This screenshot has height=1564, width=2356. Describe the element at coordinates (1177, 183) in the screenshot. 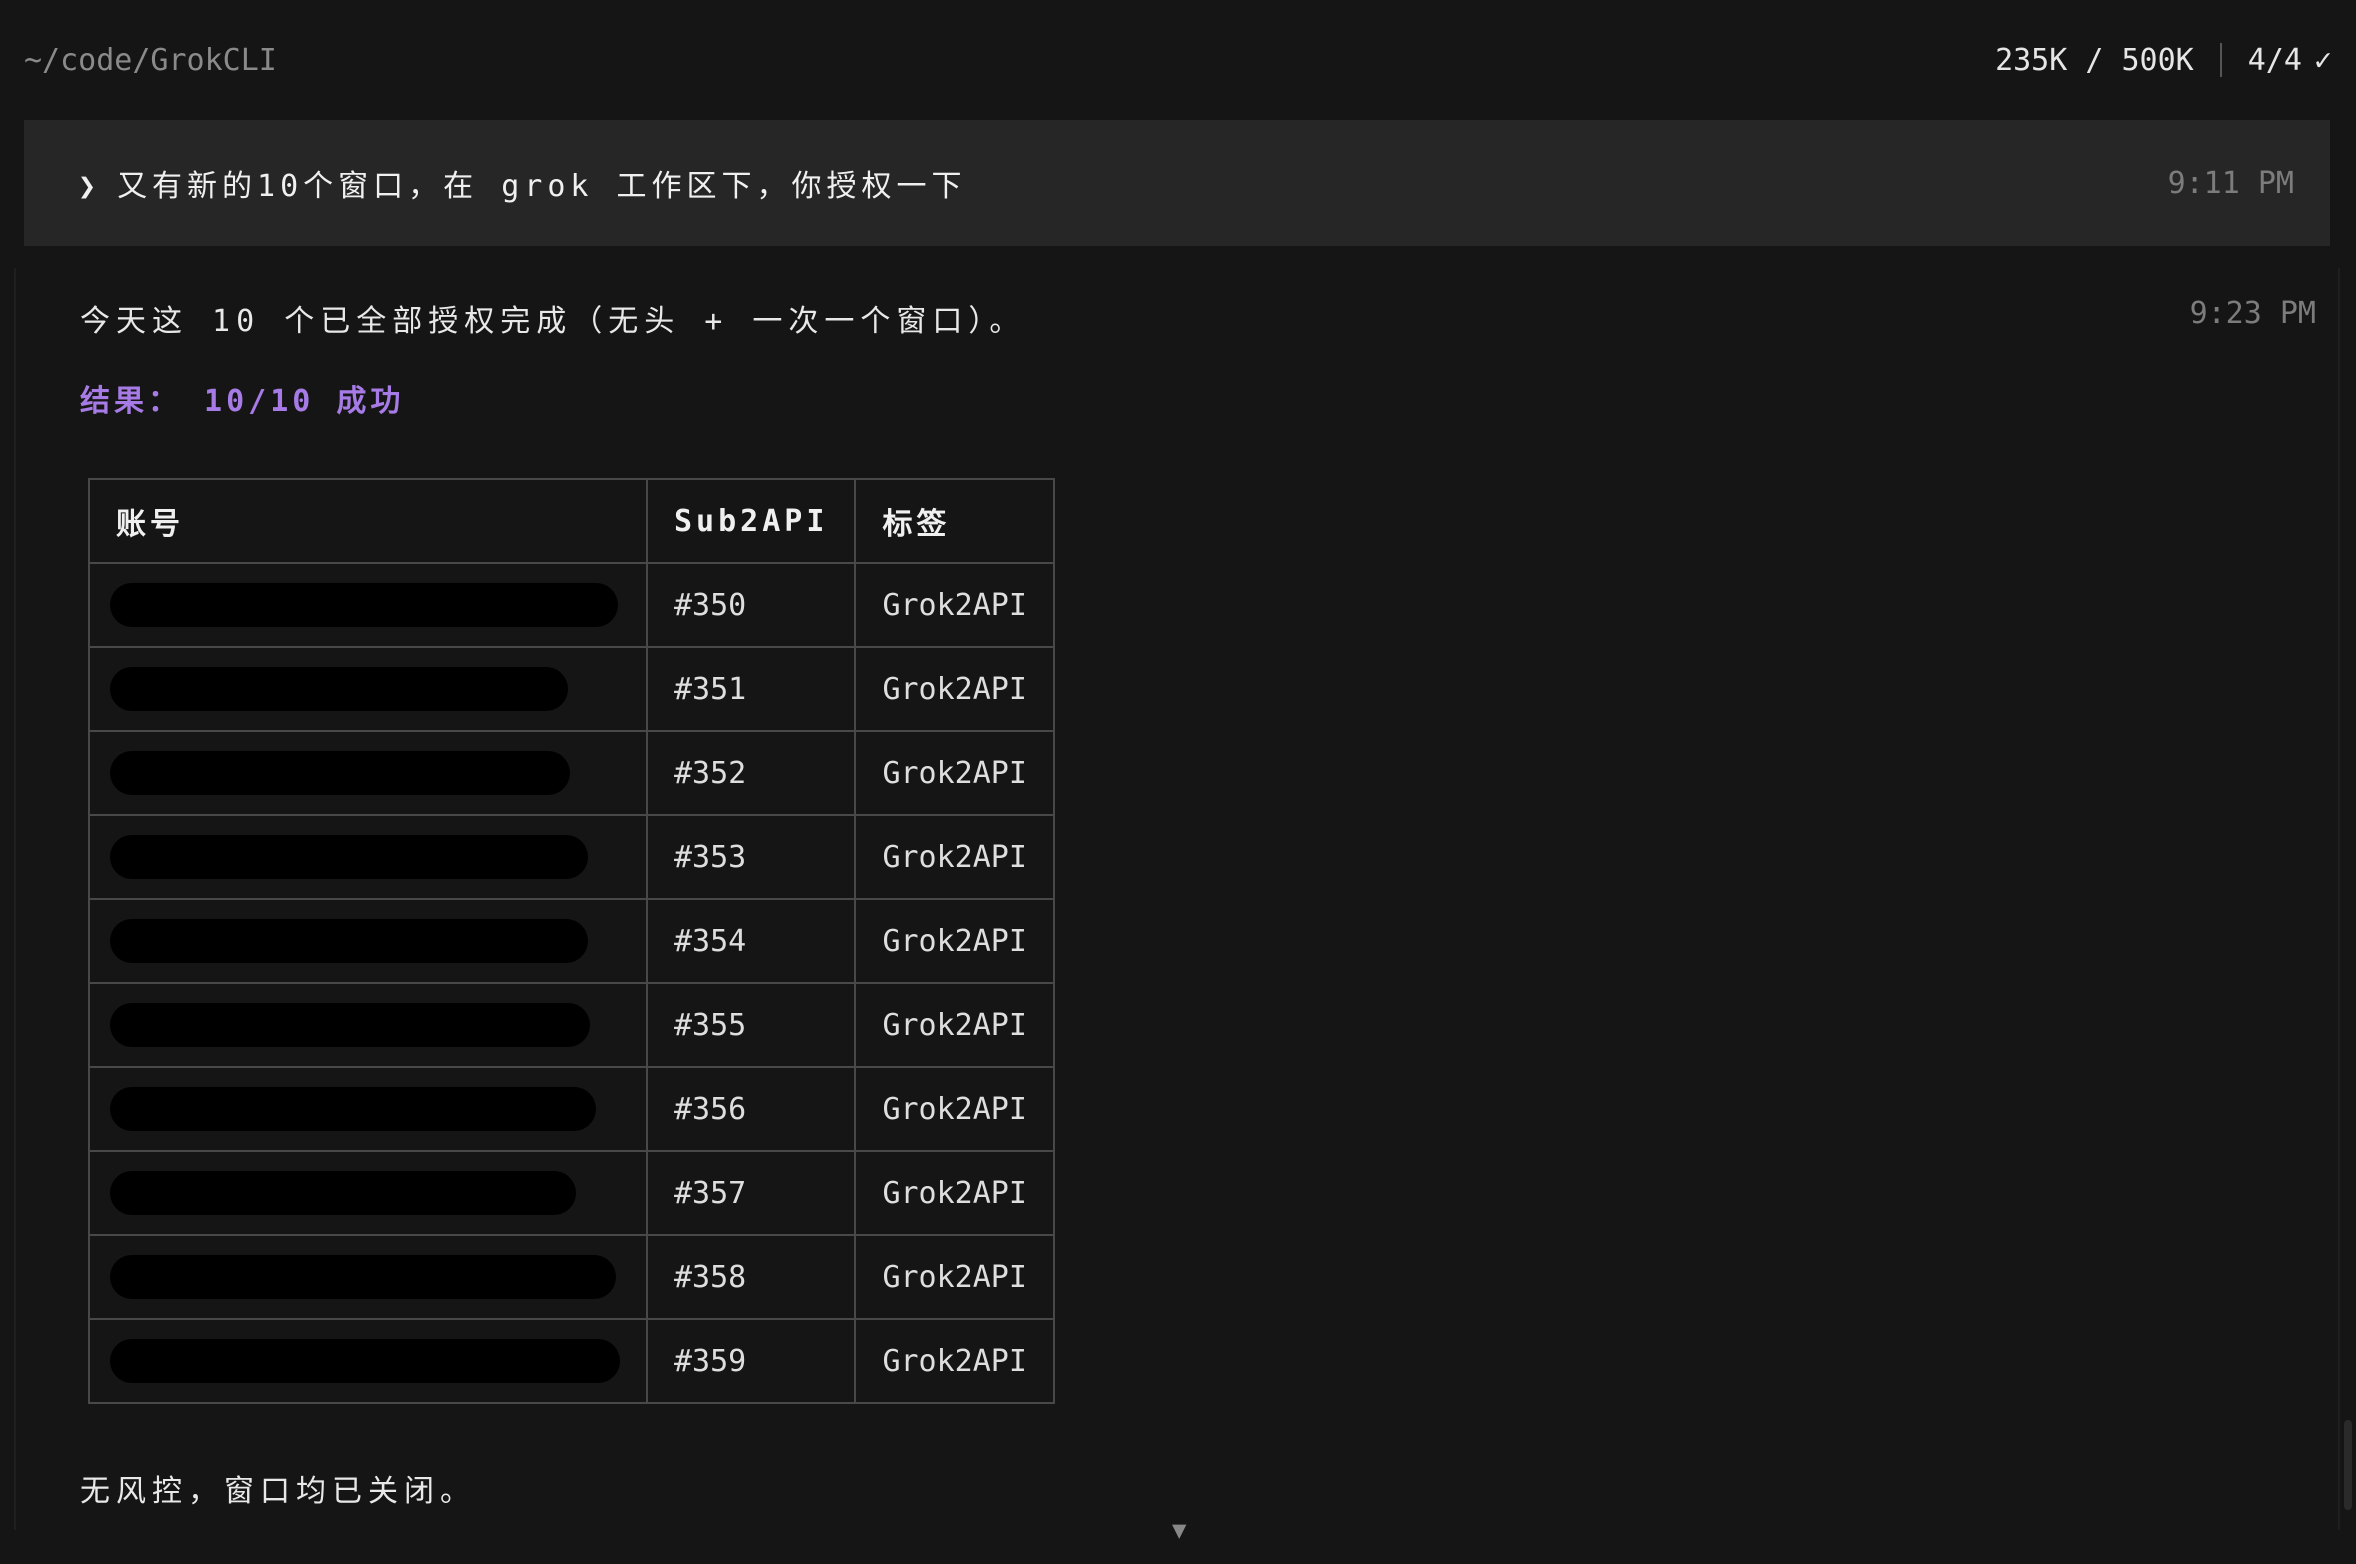

I see `user-message: ❯ 又有新的10个窗口，在 grok 工作区下，你授权一下 9:11 PM` at that location.